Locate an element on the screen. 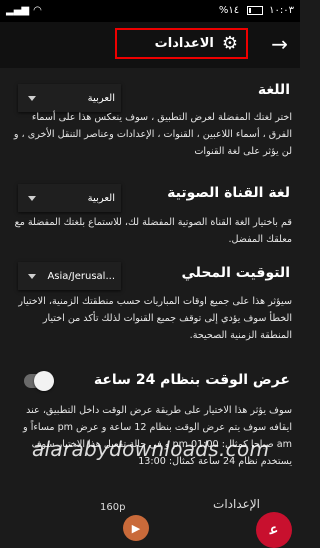 This screenshot has width=320, height=548. 24h-toggle is located at coordinates (39, 381).